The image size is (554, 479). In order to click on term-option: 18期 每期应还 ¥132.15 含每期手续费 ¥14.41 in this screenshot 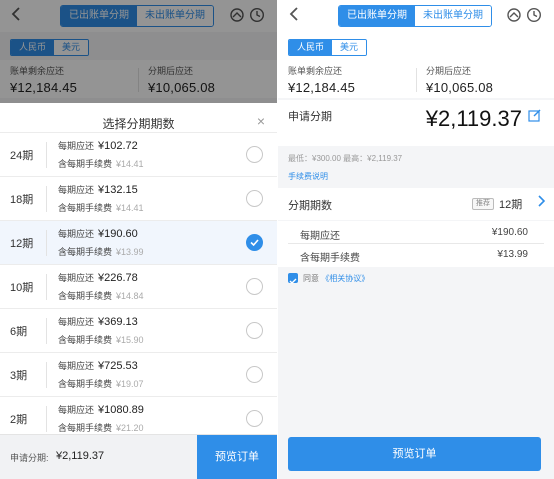, I will do `click(138, 198)`.